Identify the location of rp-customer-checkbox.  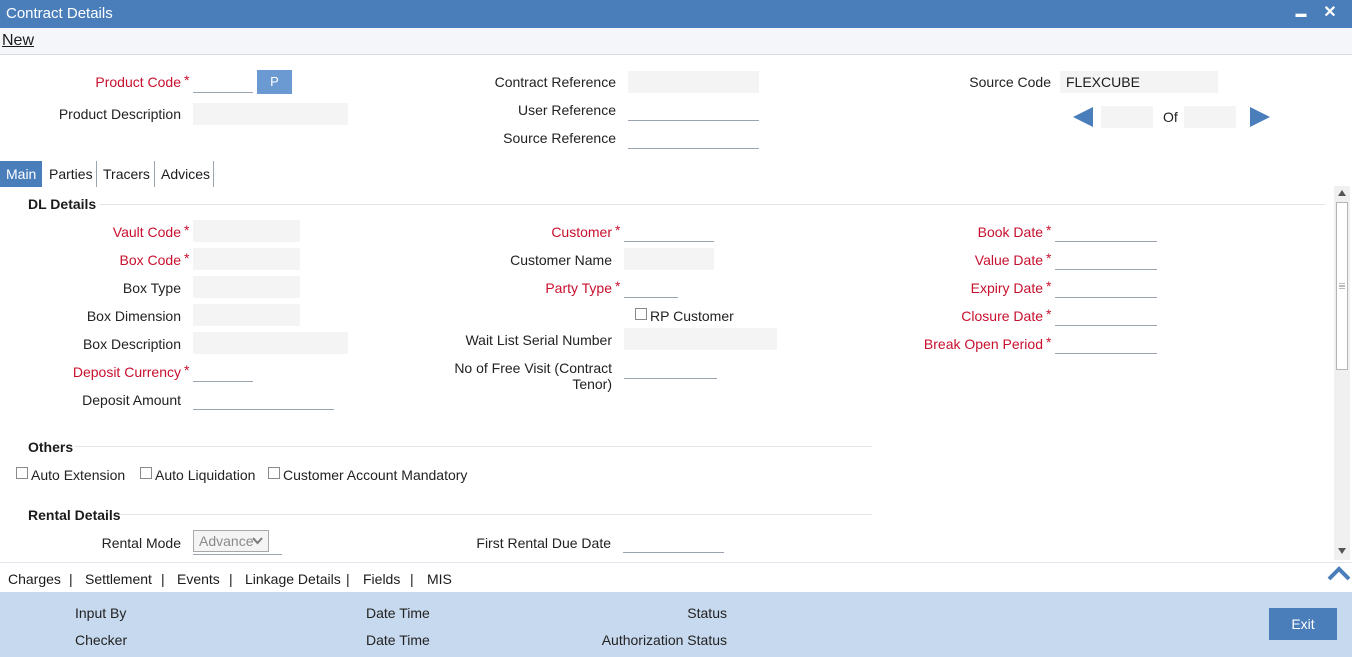
(641, 314).